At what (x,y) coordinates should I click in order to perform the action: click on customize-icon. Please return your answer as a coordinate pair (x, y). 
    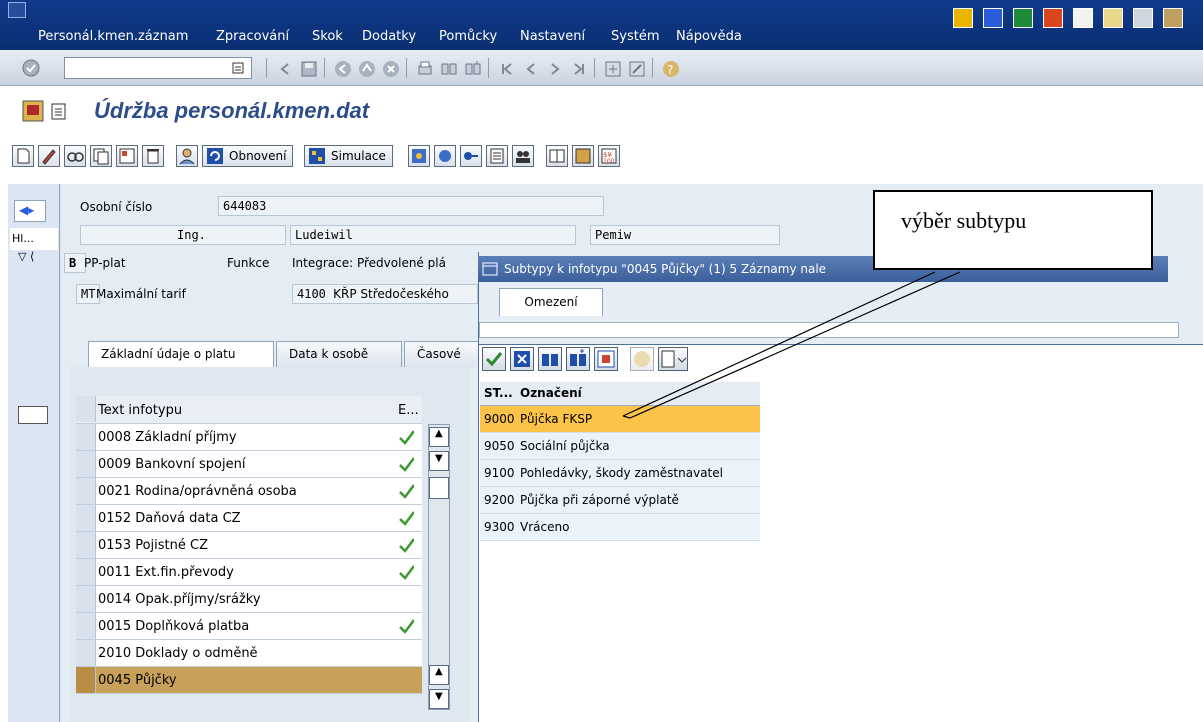
    Looking at the image, I should click on (1173, 18).